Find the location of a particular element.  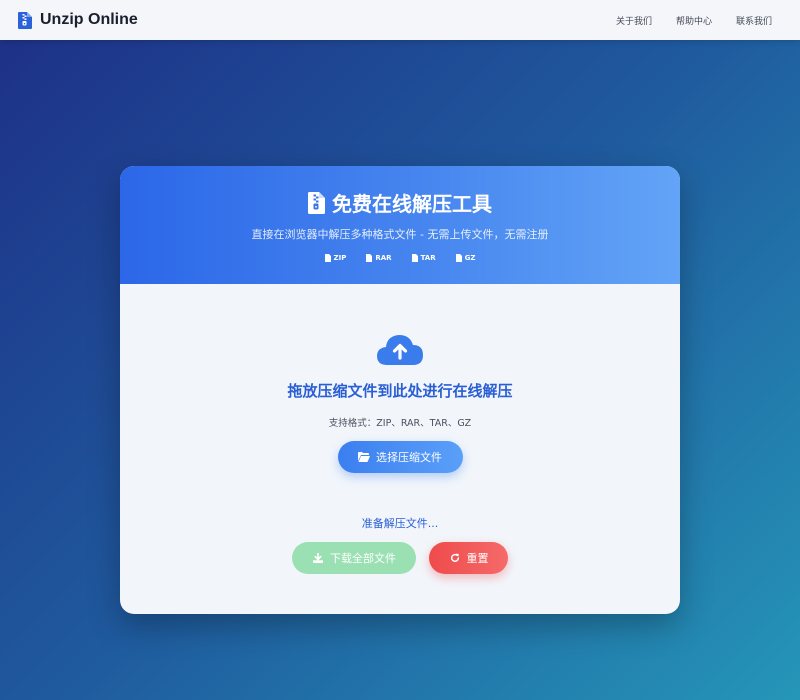

download-all-button: 下载全部文件 is located at coordinates (354, 558).